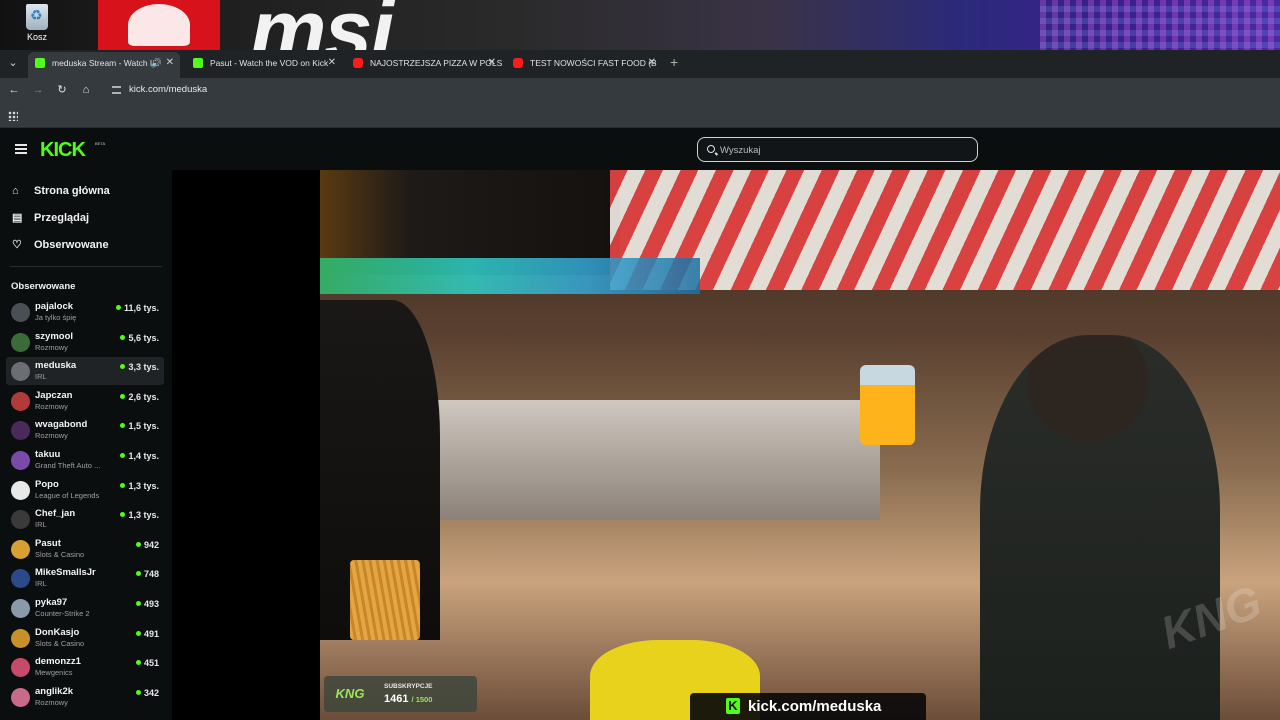 The image size is (1280, 720). What do you see at coordinates (85, 401) in the screenshot?
I see `channel-item-japczan: Japczan Rozmowy 2,6 tys.` at bounding box center [85, 401].